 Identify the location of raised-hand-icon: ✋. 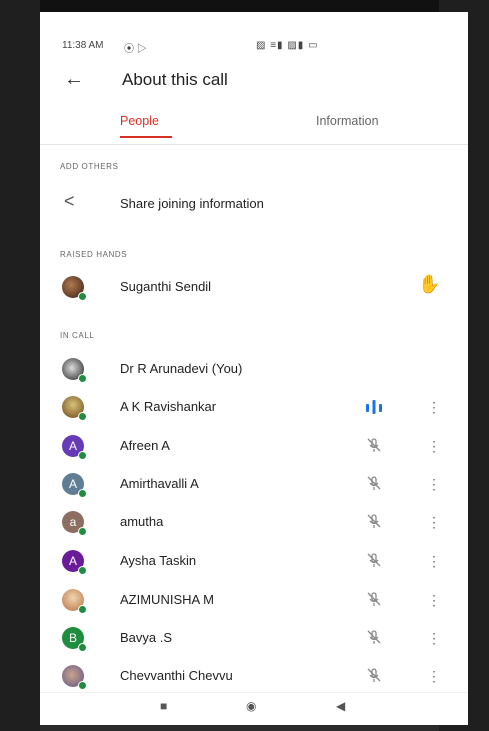
(429, 284).